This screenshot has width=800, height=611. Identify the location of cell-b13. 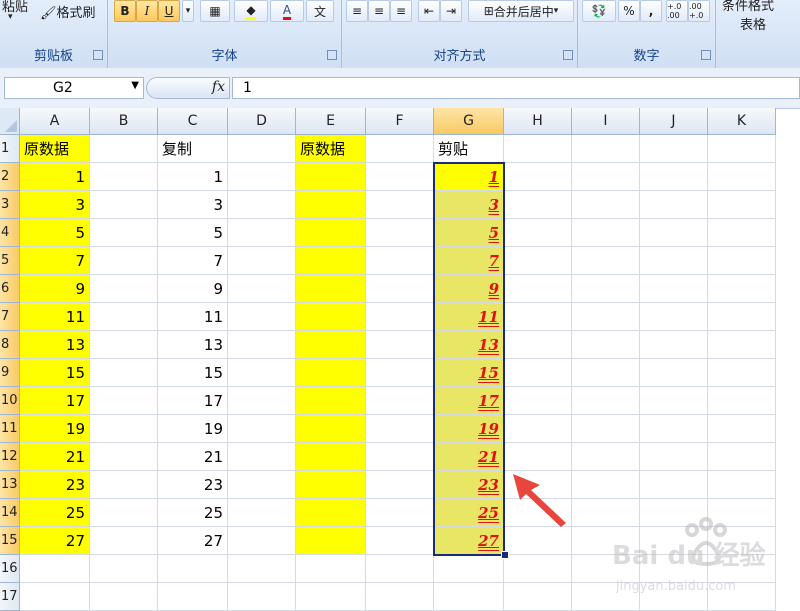
(124, 485).